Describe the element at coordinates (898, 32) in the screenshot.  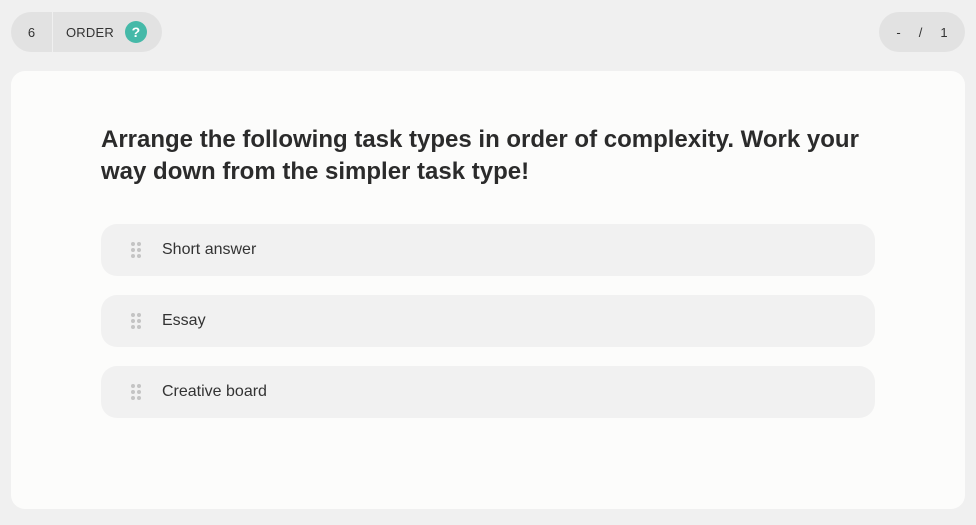
I see `progress-current: -` at that location.